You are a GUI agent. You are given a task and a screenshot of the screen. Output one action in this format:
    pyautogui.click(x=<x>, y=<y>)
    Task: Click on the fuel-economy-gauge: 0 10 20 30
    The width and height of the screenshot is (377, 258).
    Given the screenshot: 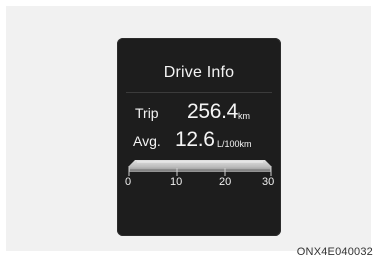 What is the action you would take?
    pyautogui.click(x=200, y=175)
    